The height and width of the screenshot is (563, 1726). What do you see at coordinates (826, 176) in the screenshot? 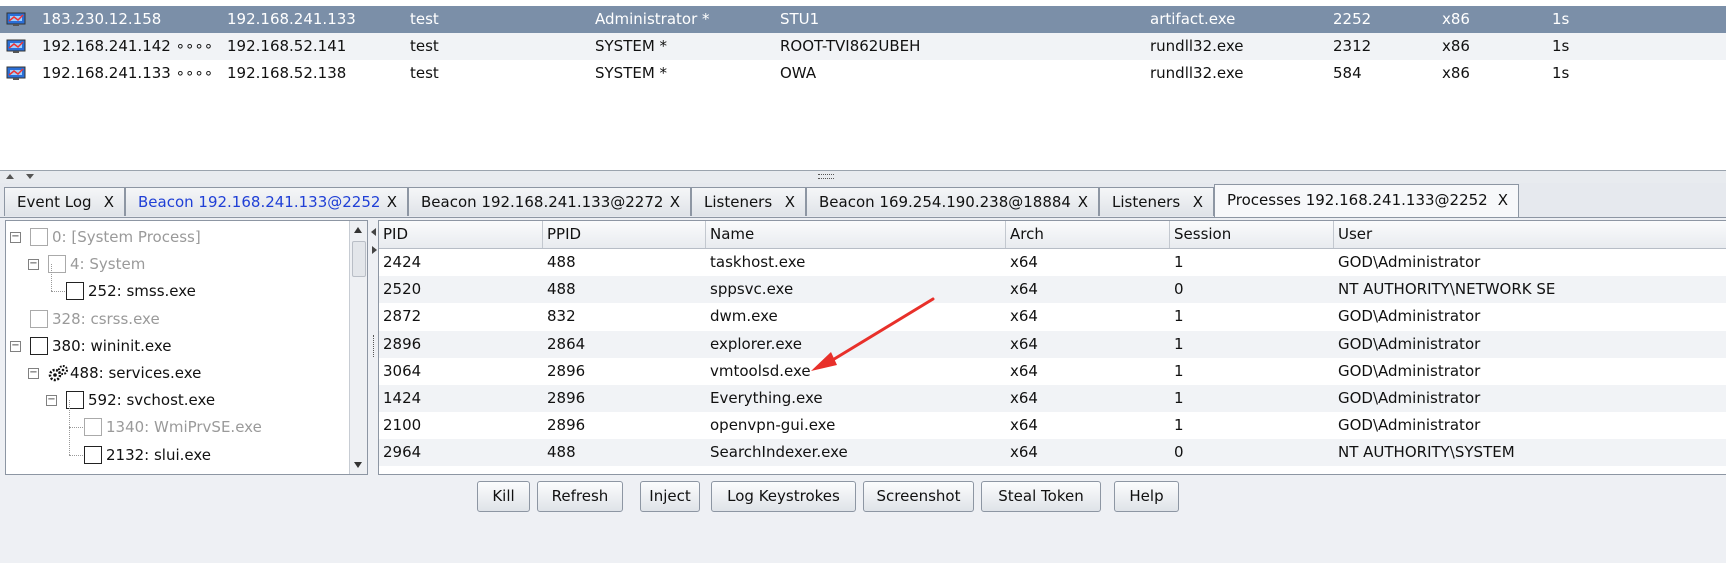
I see `splitter-grip-icon` at bounding box center [826, 176].